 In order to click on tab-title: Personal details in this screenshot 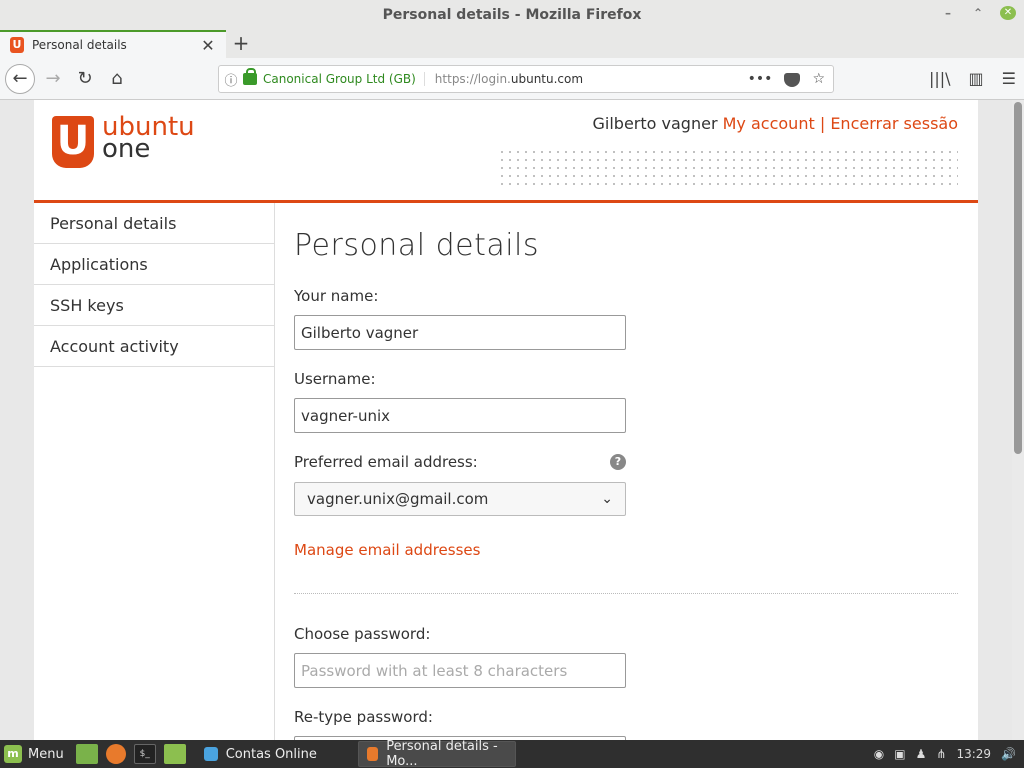, I will do `click(79, 45)`.